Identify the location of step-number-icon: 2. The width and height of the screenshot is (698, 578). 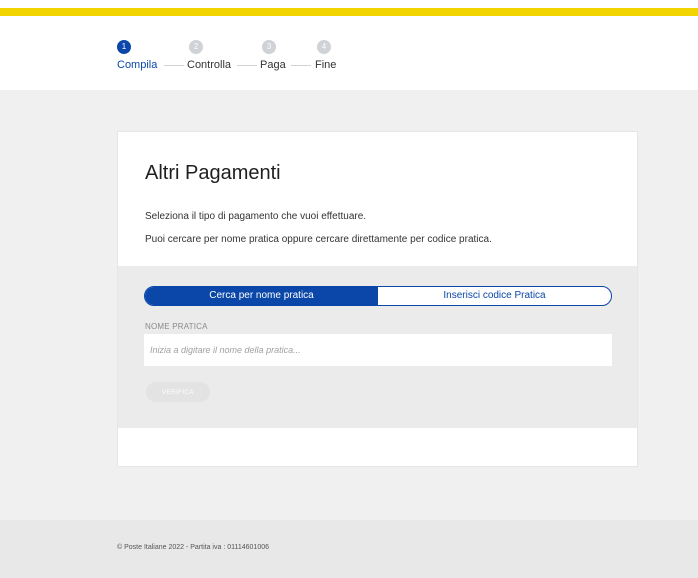
(196, 47).